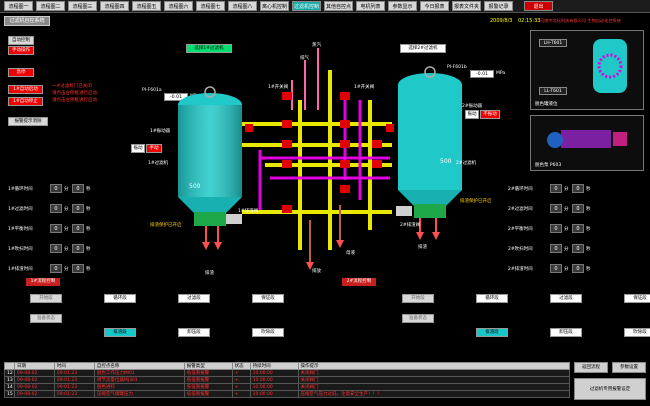 Image resolution: width=650 pixels, height=406 pixels. I want to click on flow2-step-1: 循环段, so click(492, 298).